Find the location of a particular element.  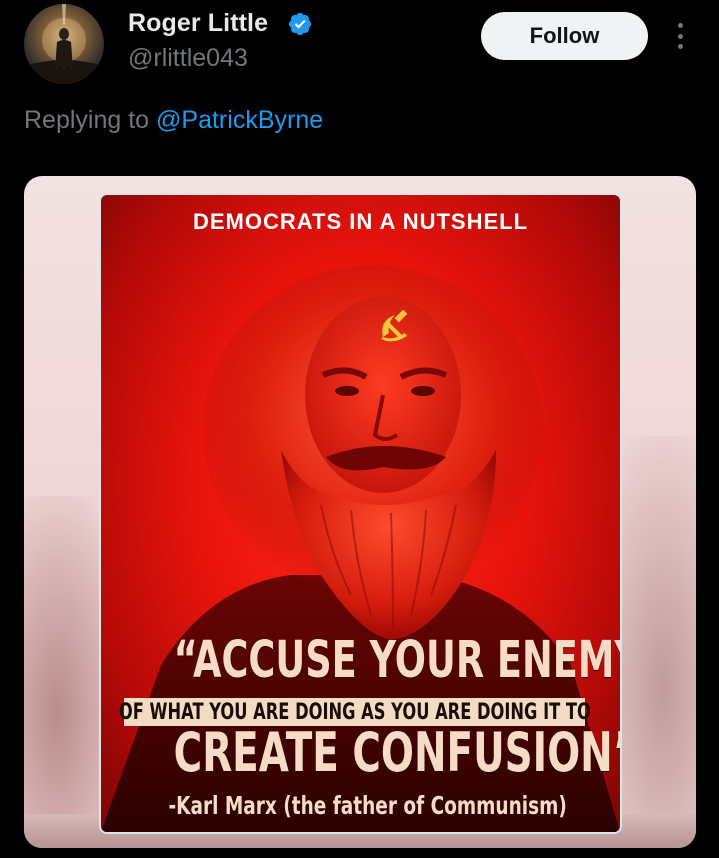

replying-to: Replying to @PatrickByrne is located at coordinates (173, 120).